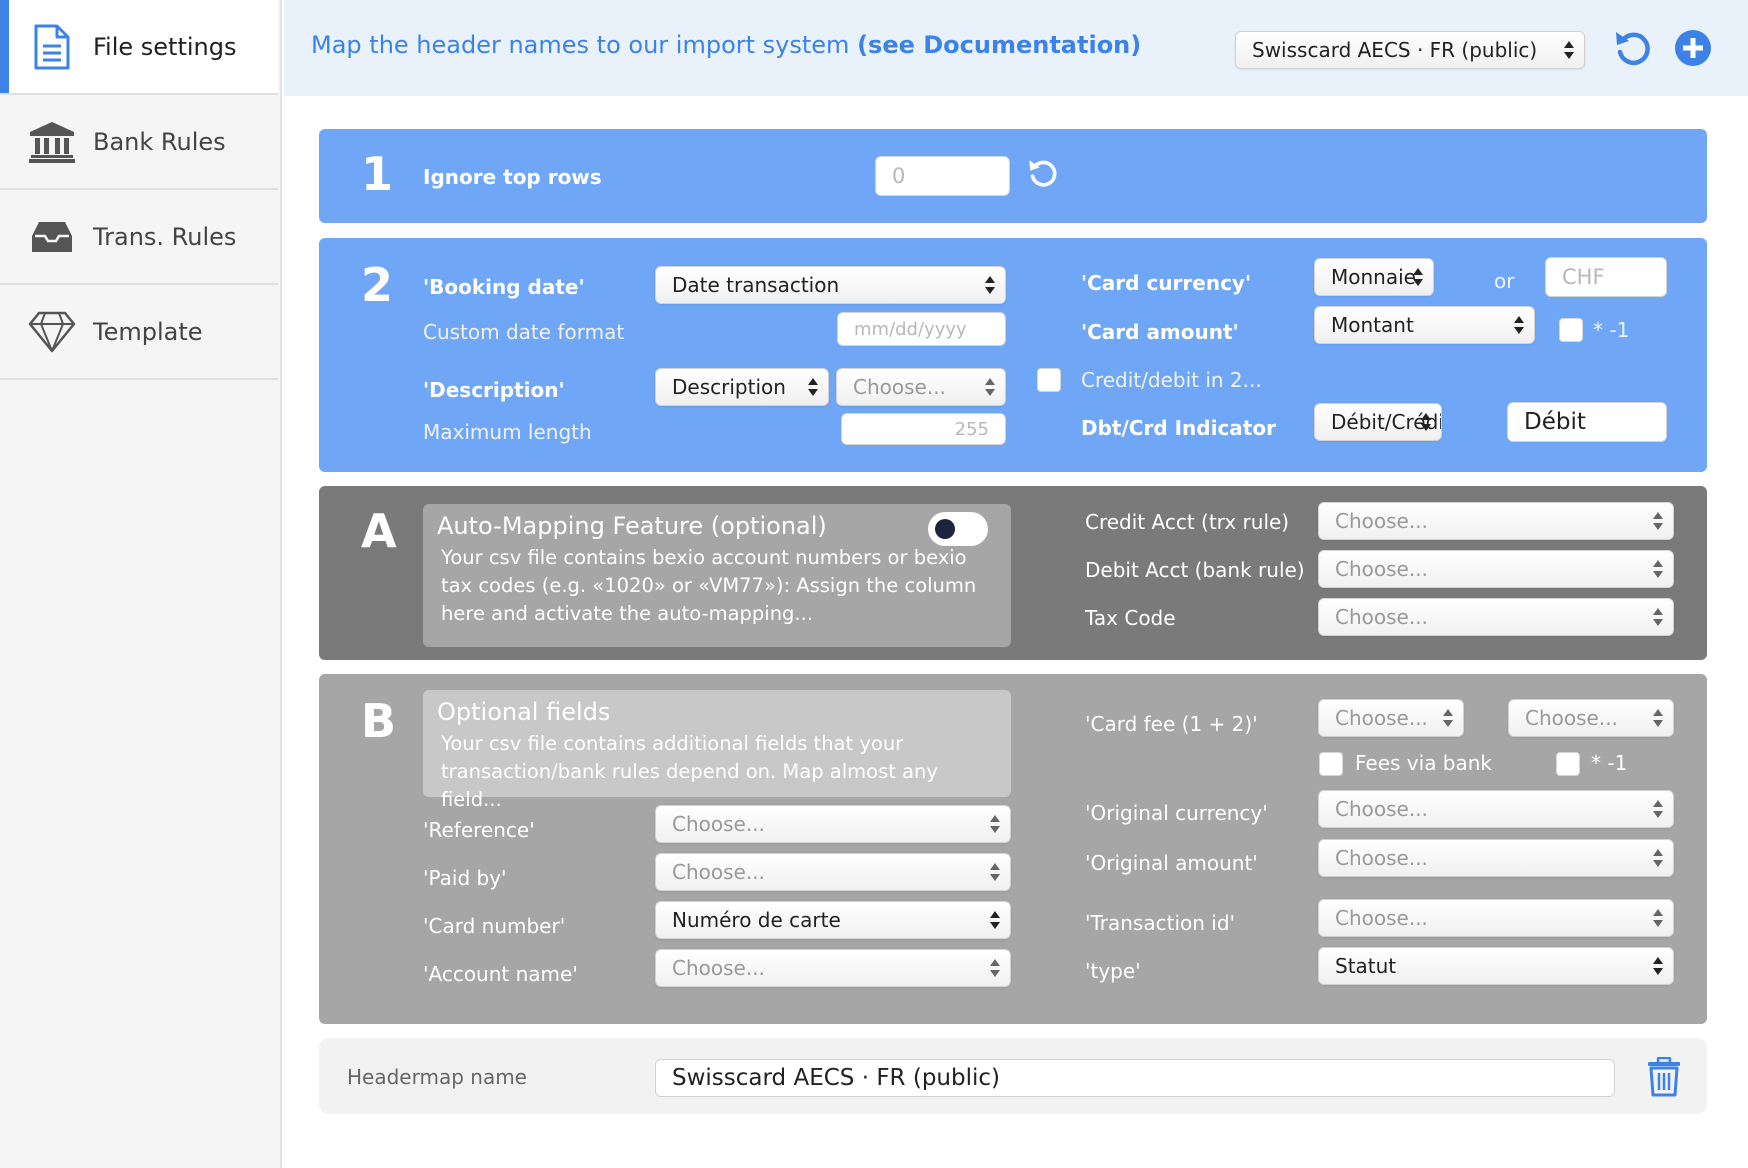  Describe the element at coordinates (756, 920) in the screenshot. I see `card-number-value: Numéro de carte` at that location.